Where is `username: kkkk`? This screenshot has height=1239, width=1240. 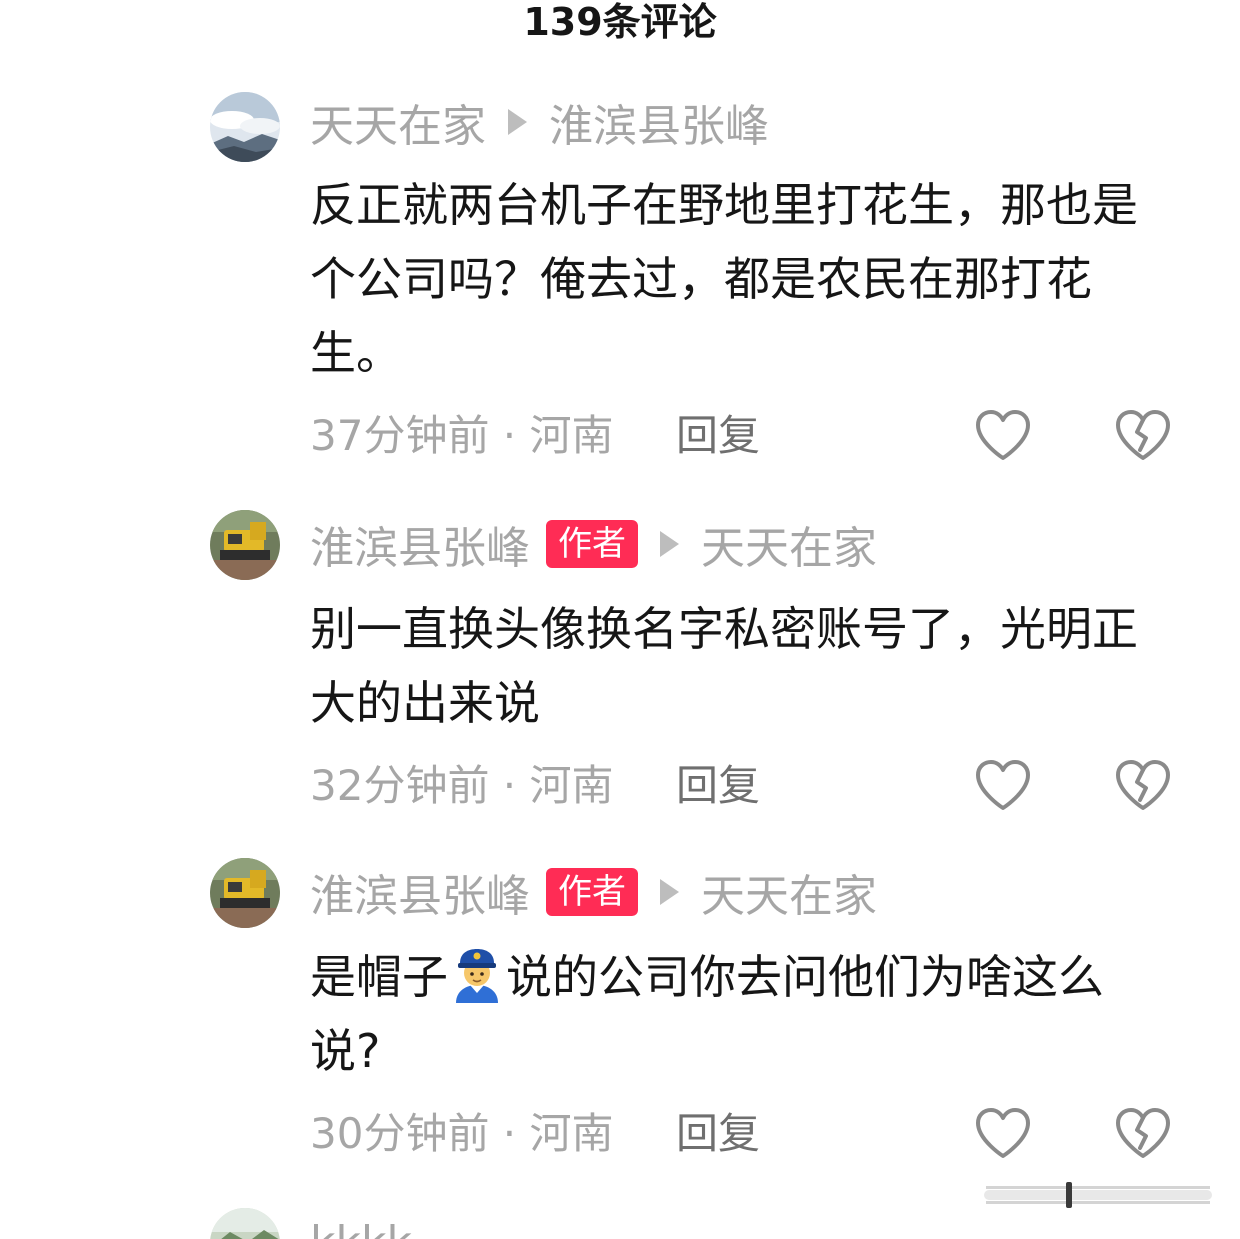 username: kkkk is located at coordinates (361, 1228).